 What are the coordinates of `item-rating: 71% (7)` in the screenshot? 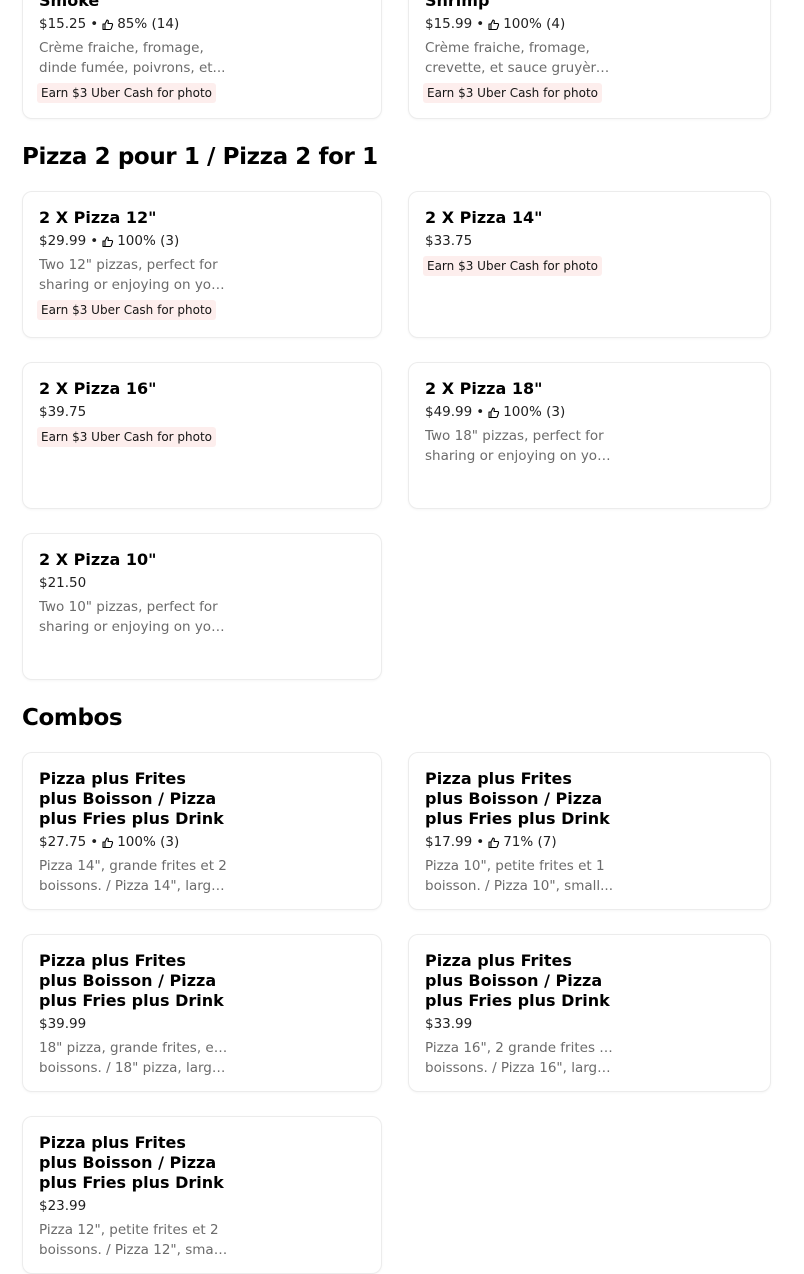 It's located at (530, 842).